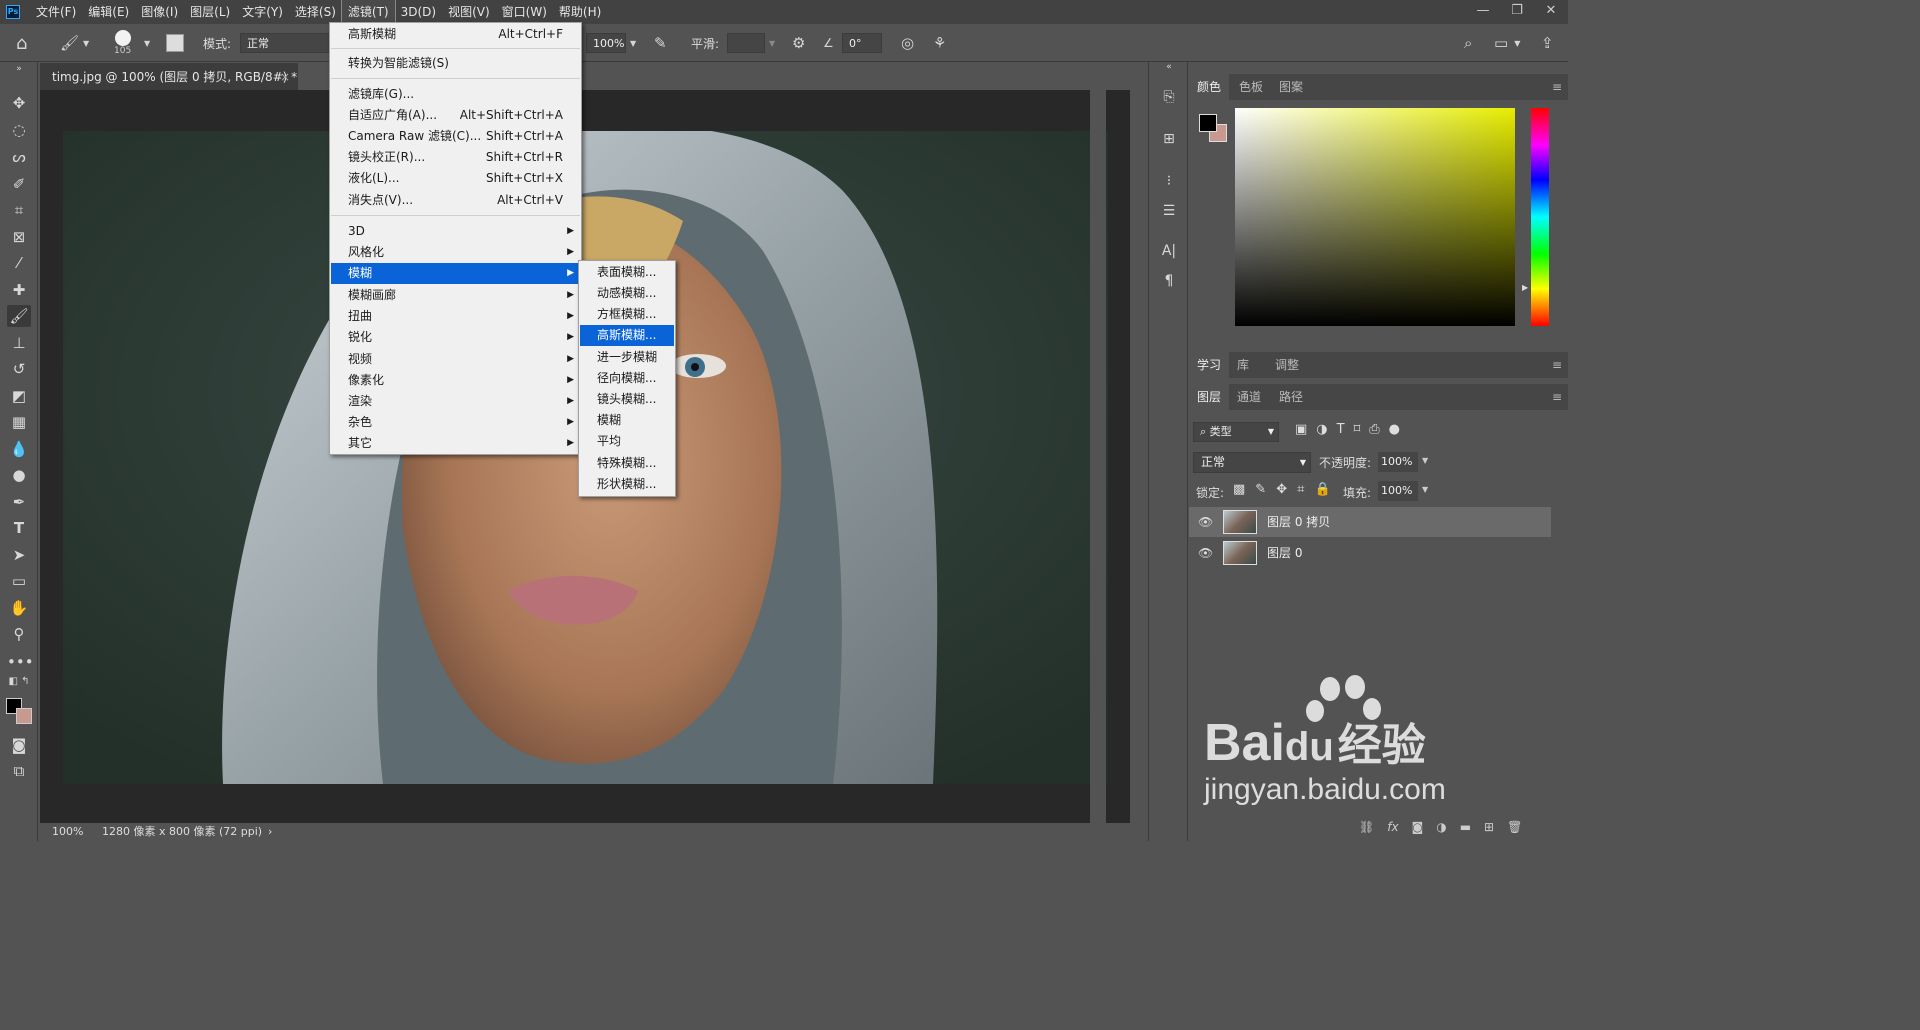 Image resolution: width=1920 pixels, height=1030 pixels. What do you see at coordinates (270, 832) in the screenshot?
I see `status-arrow-icon: ›` at bounding box center [270, 832].